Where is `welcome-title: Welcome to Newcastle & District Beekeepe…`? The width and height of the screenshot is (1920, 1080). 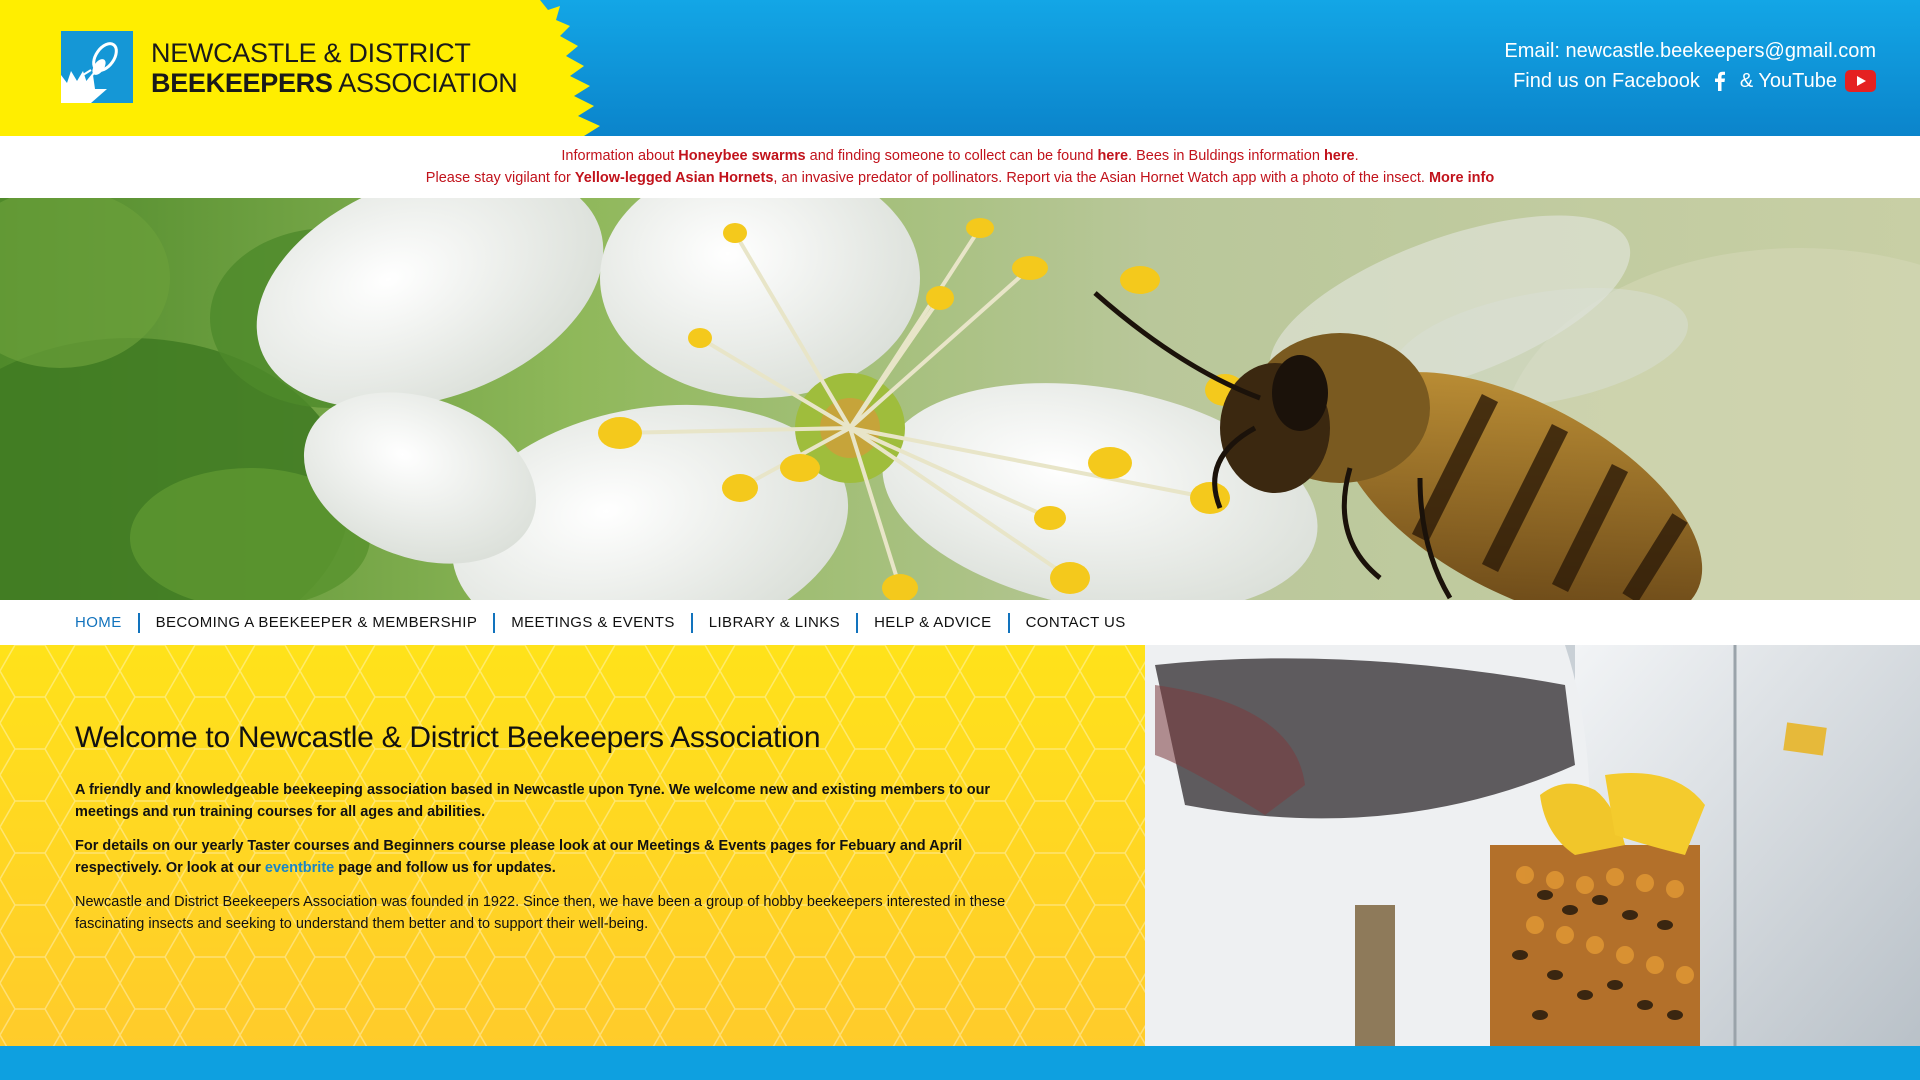
welcome-title: Welcome to Newcastle & District Beekeepe… is located at coordinates (448, 737).